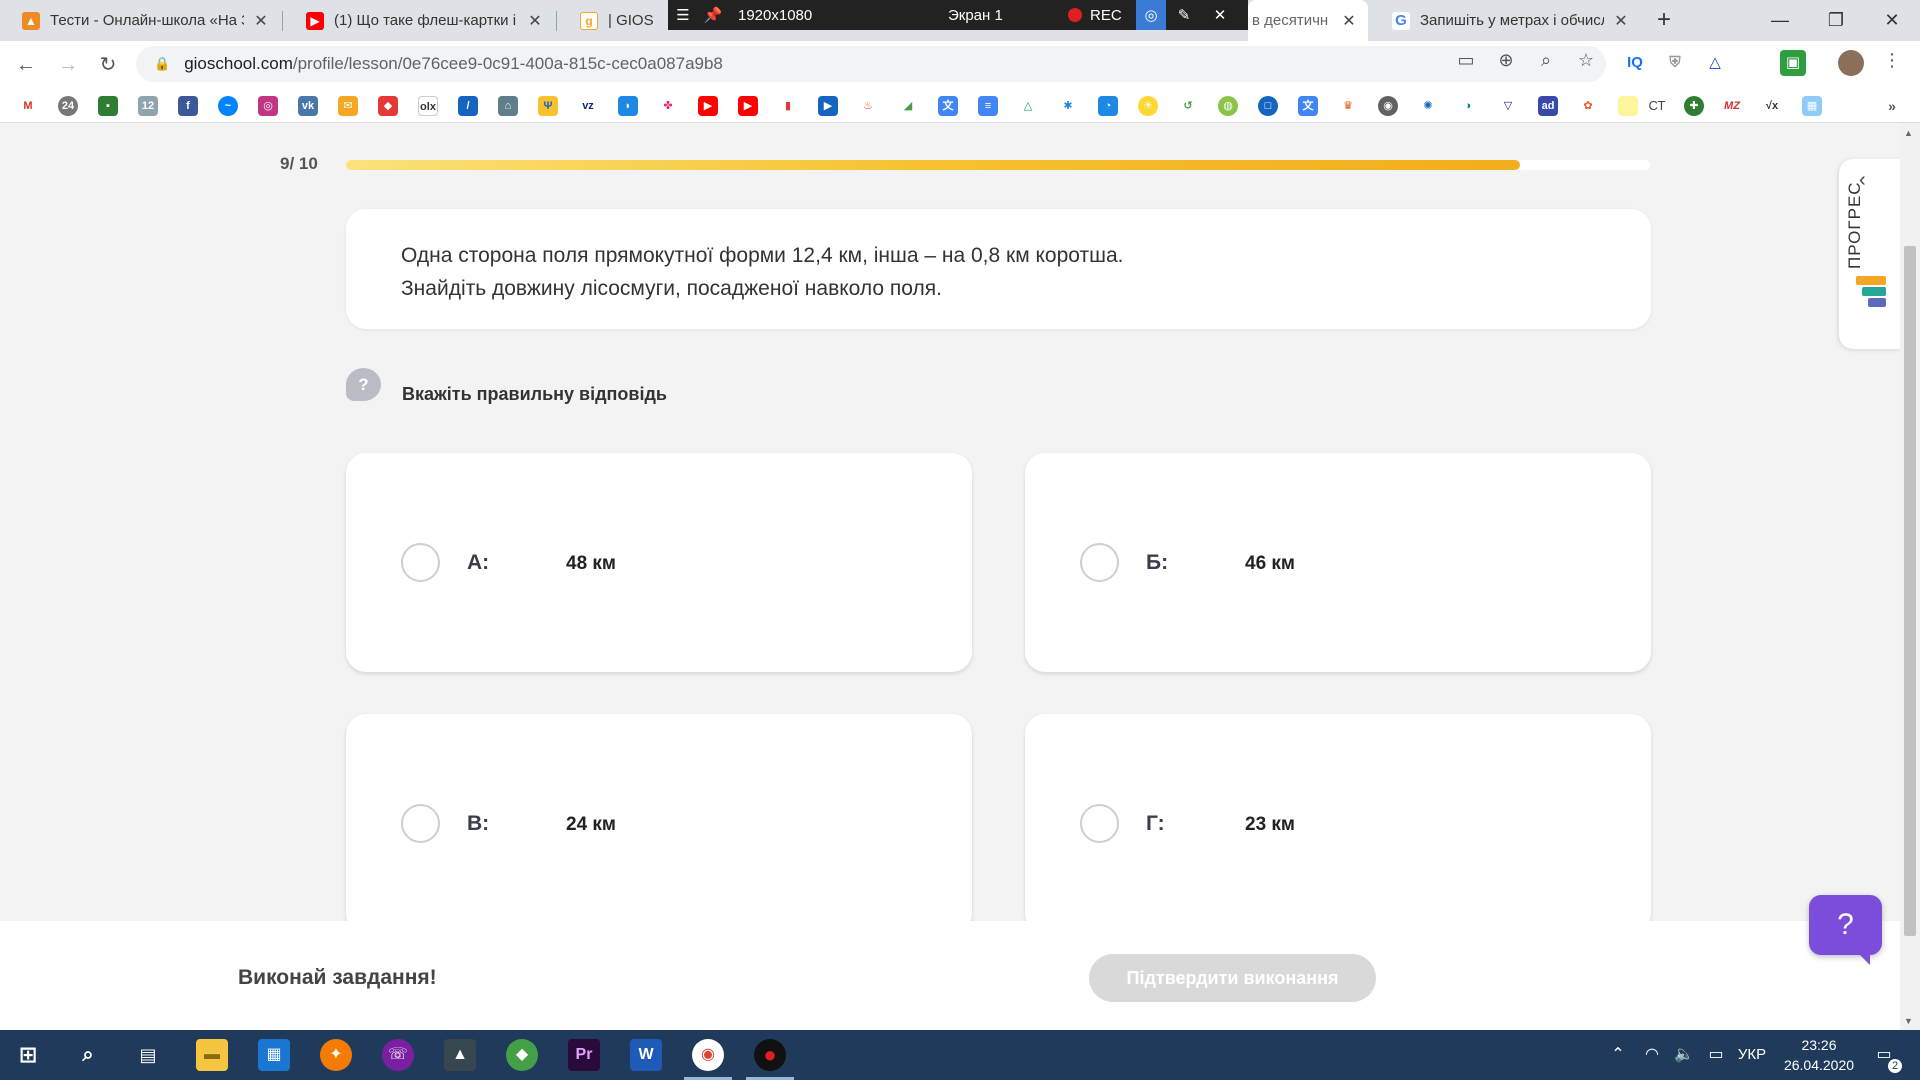 This screenshot has height=1080, width=1920. I want to click on vzo-icon: vz, so click(588, 106).